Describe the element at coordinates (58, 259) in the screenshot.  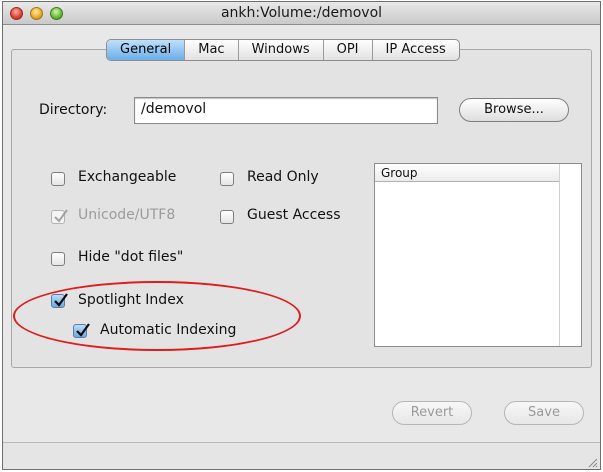
I see `hide-dot-files-checkbox` at that location.